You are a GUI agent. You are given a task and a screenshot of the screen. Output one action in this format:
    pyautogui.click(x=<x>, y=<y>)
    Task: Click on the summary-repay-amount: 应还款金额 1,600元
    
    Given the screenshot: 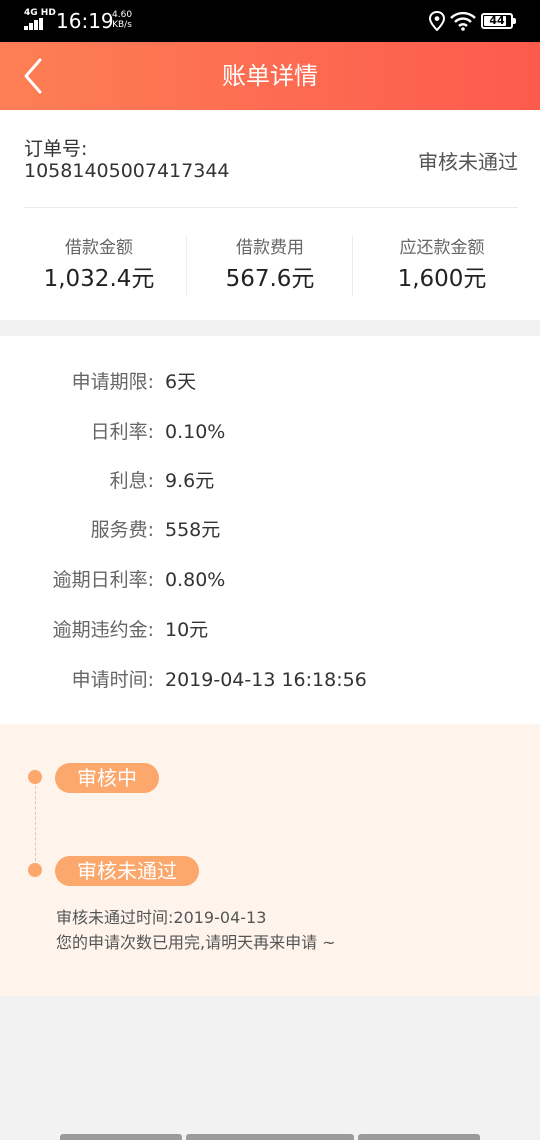 What is the action you would take?
    pyautogui.click(x=442, y=266)
    